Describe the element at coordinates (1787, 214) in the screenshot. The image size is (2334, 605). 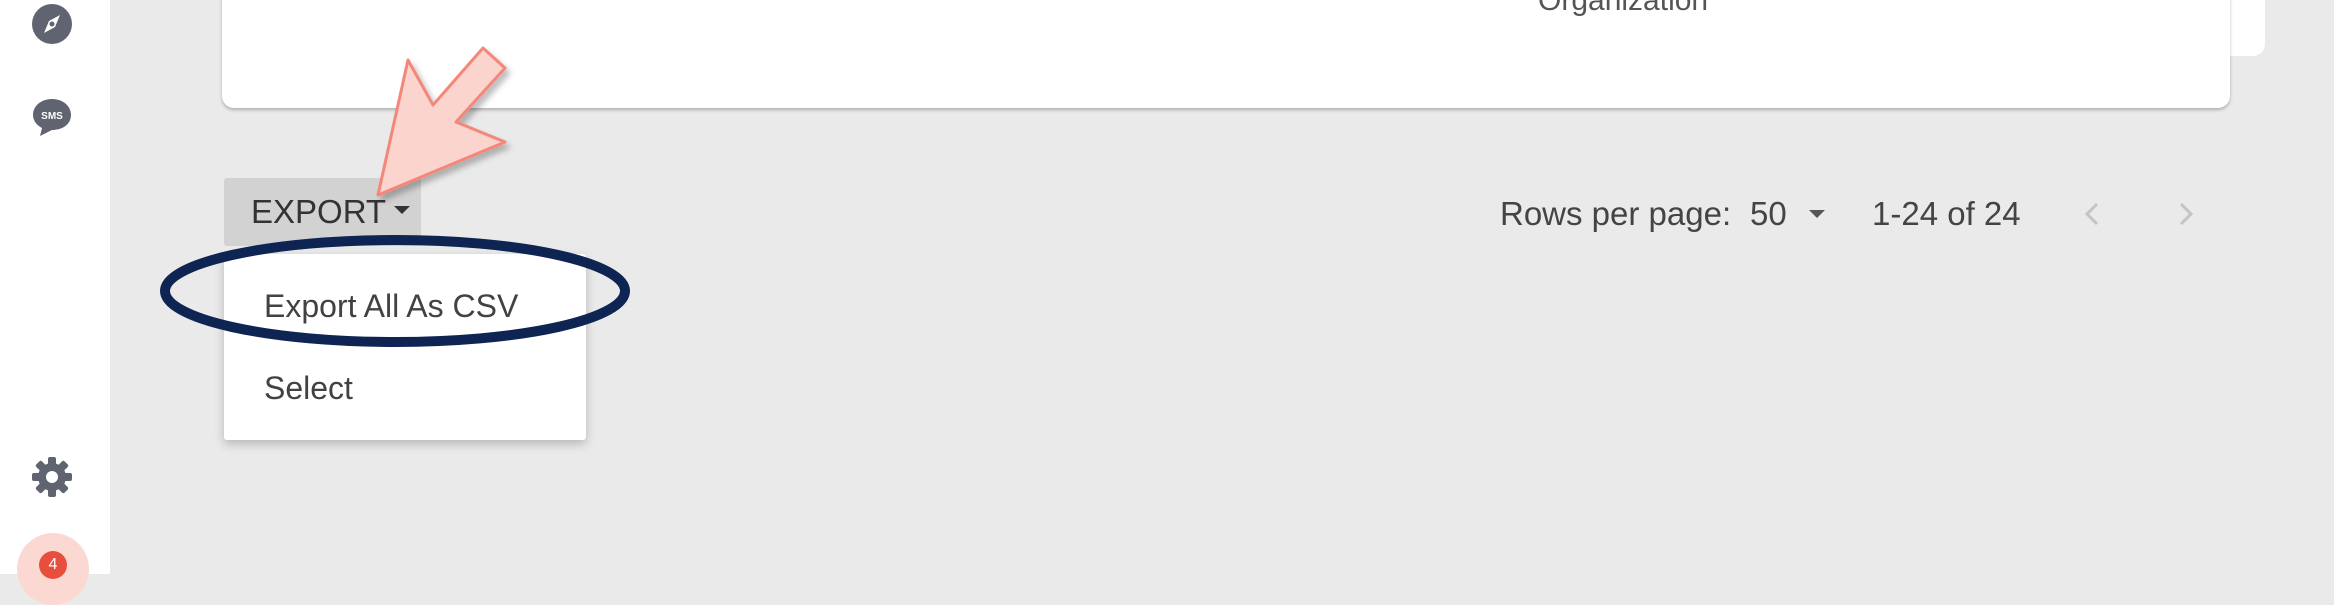
I see `rows-per-page-select: 50` at that location.